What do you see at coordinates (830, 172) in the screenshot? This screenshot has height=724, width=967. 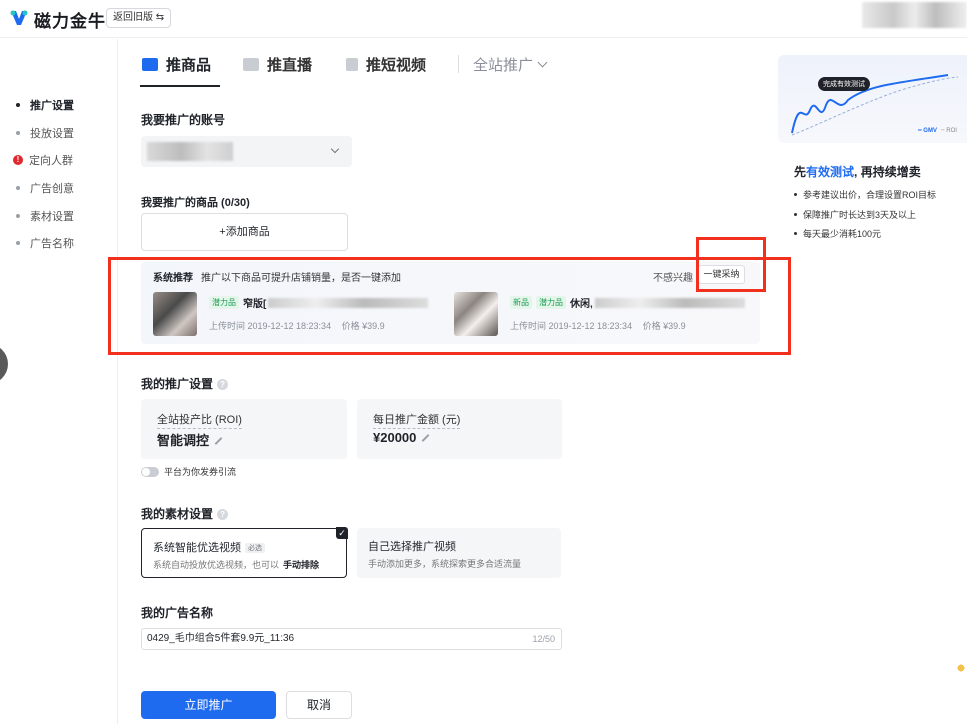 I see `tips-title-highlight: 有效测试` at bounding box center [830, 172].